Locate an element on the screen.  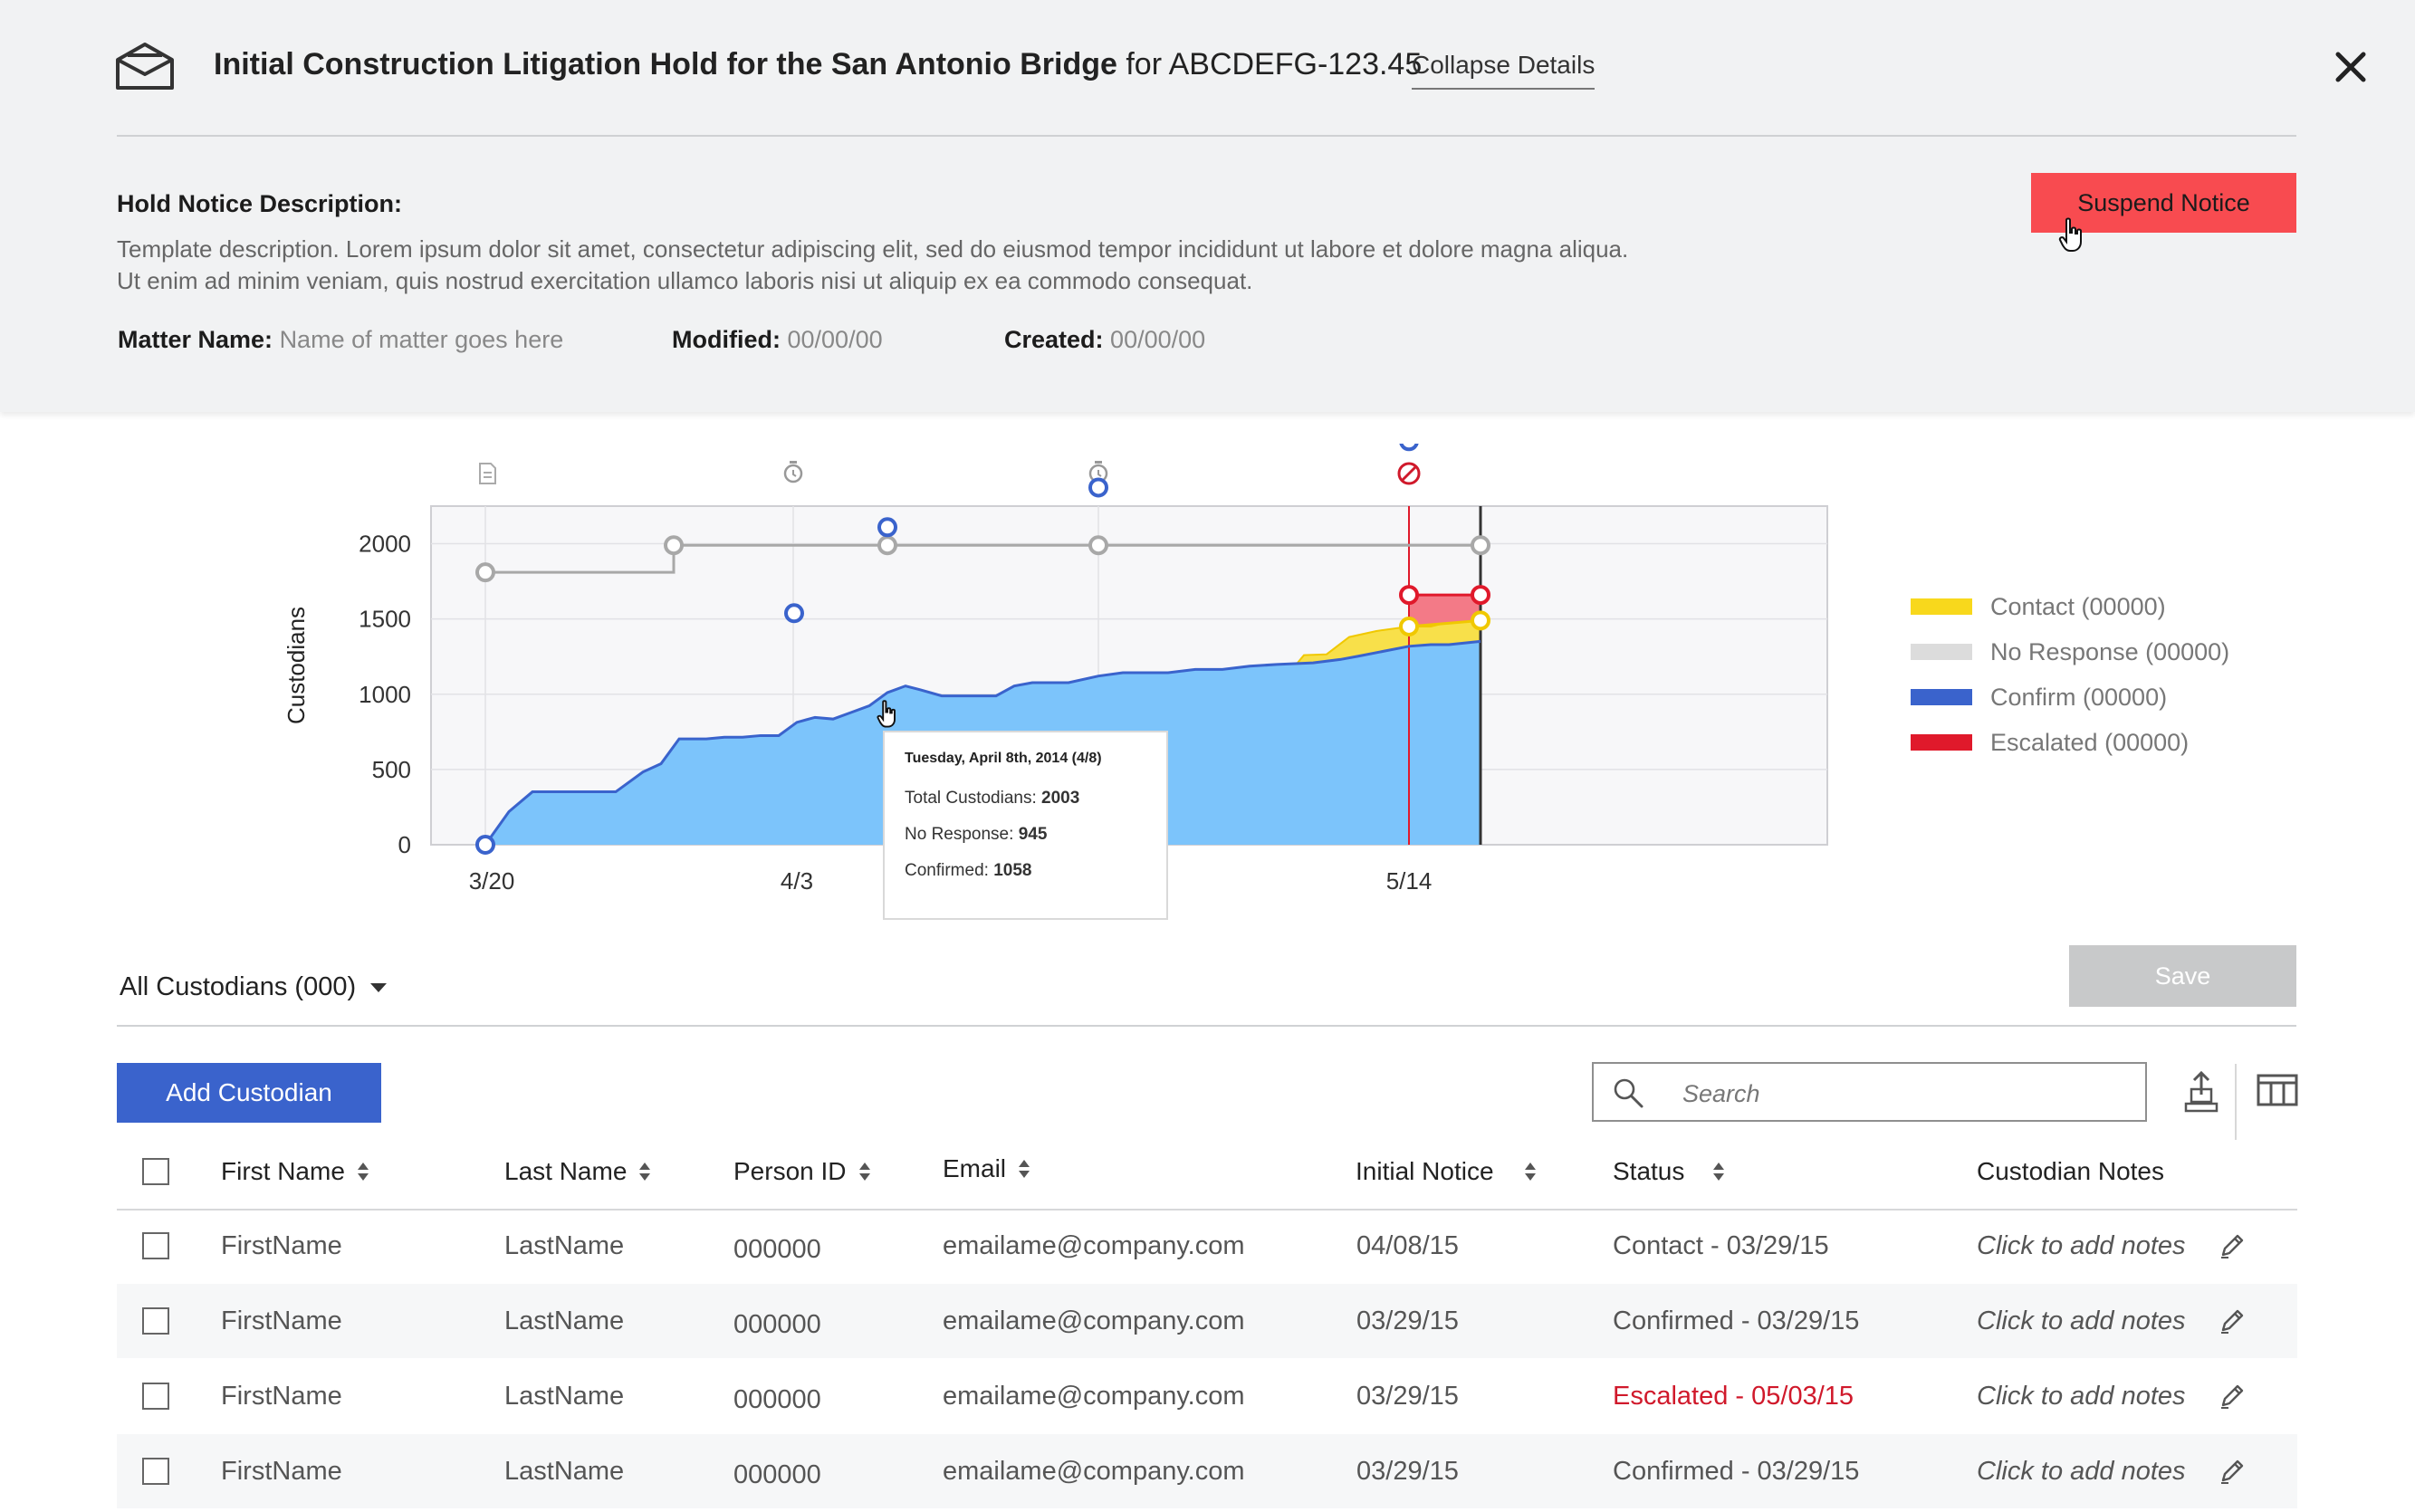
column-header-last-name: Last Name is located at coordinates (577, 1171).